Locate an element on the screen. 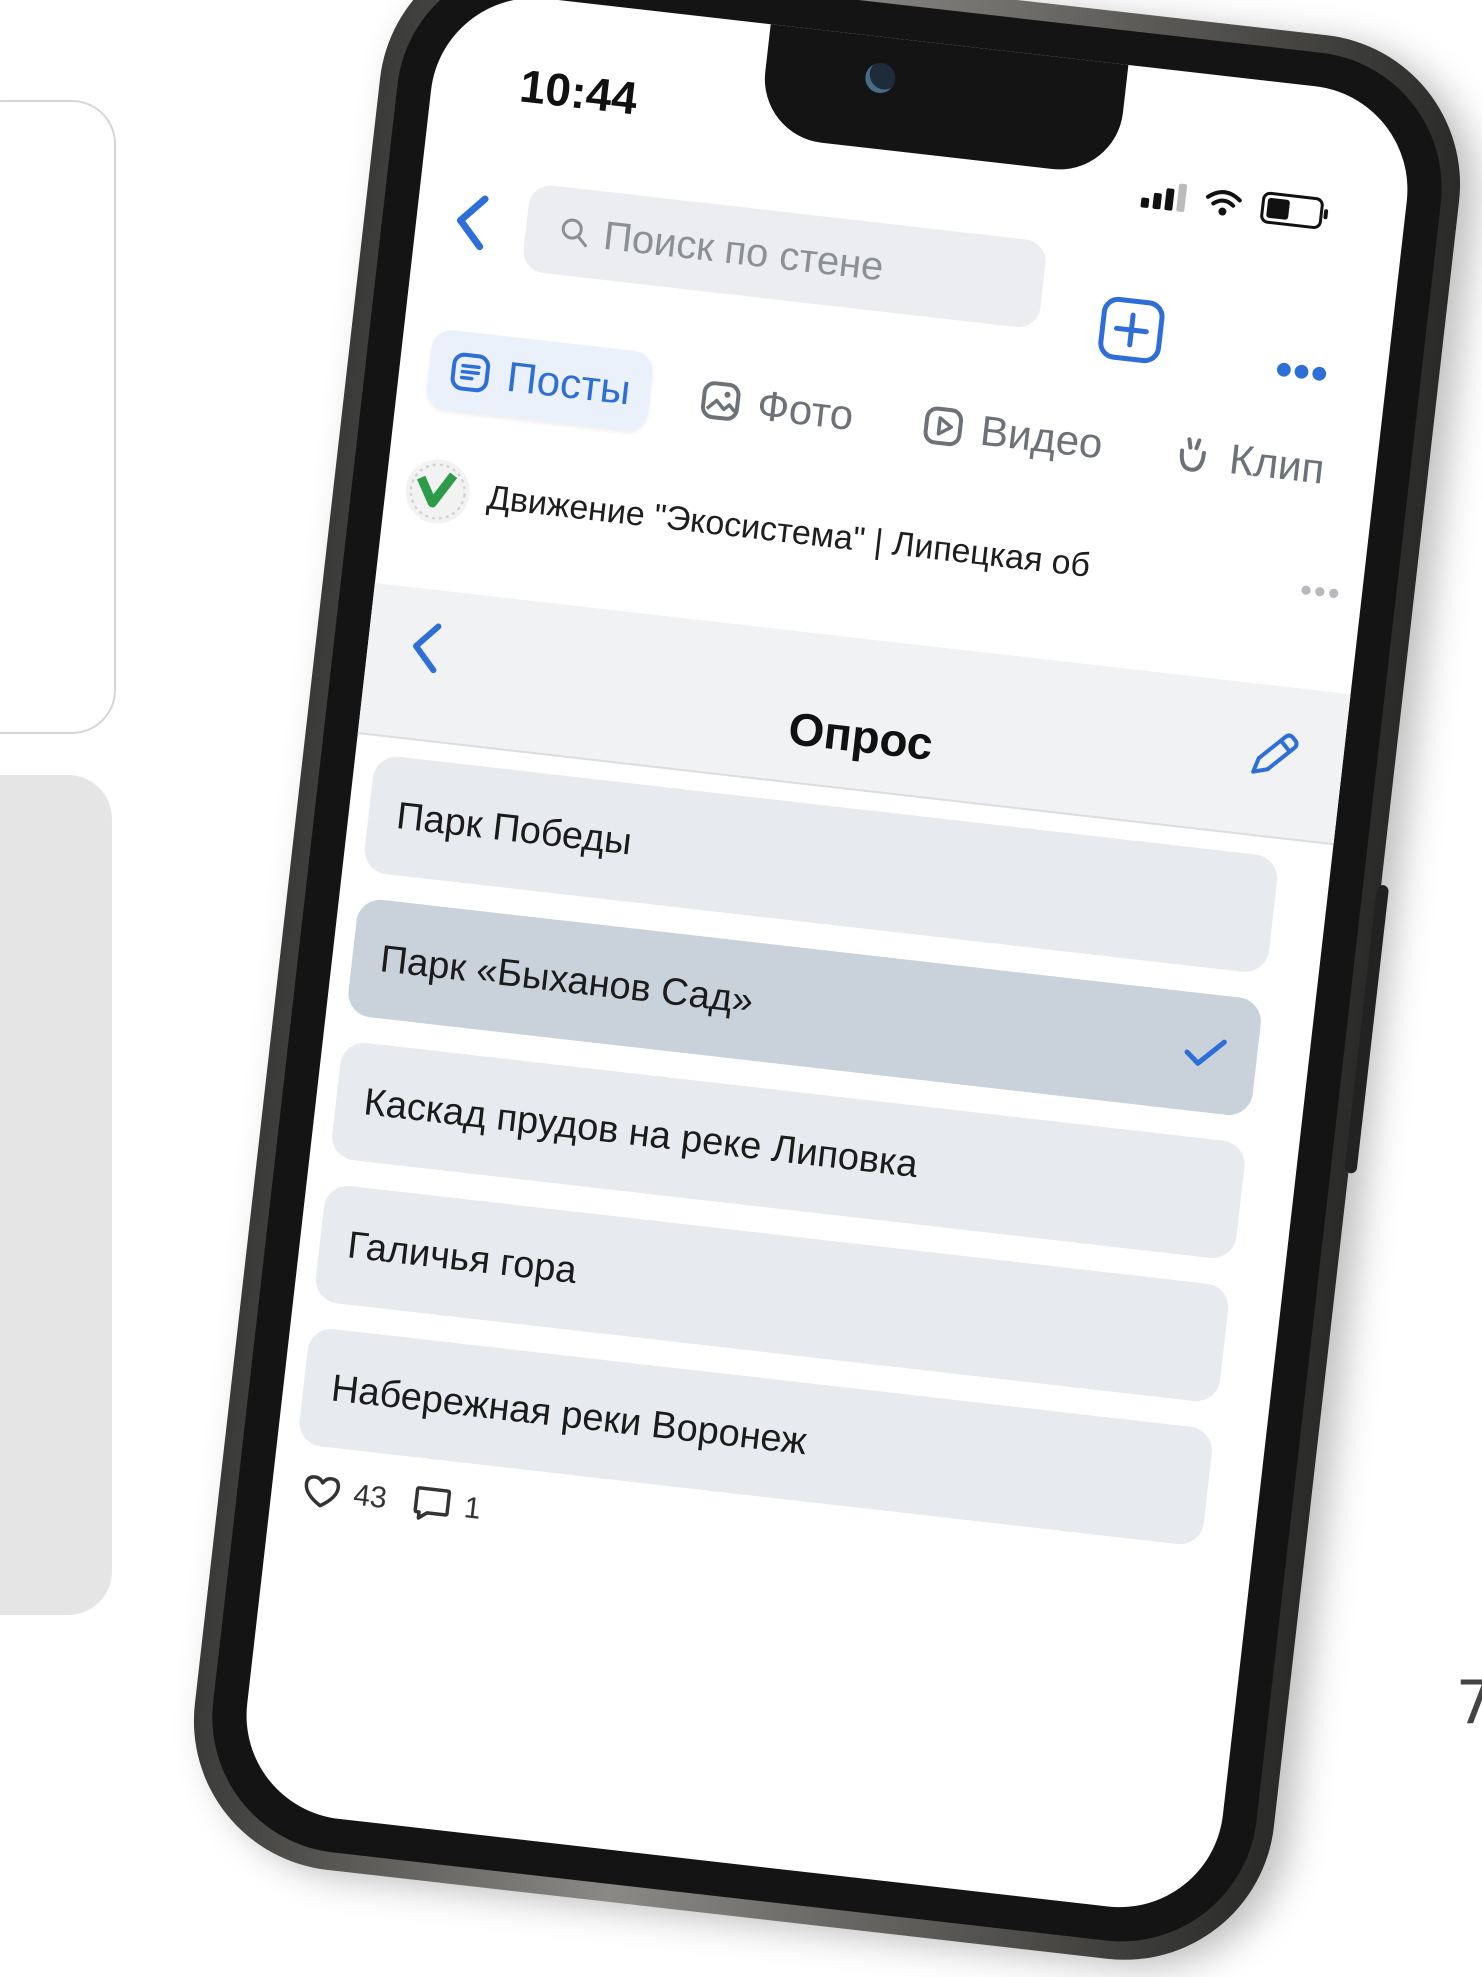  search-input: Поиск по стене is located at coordinates (784, 256).